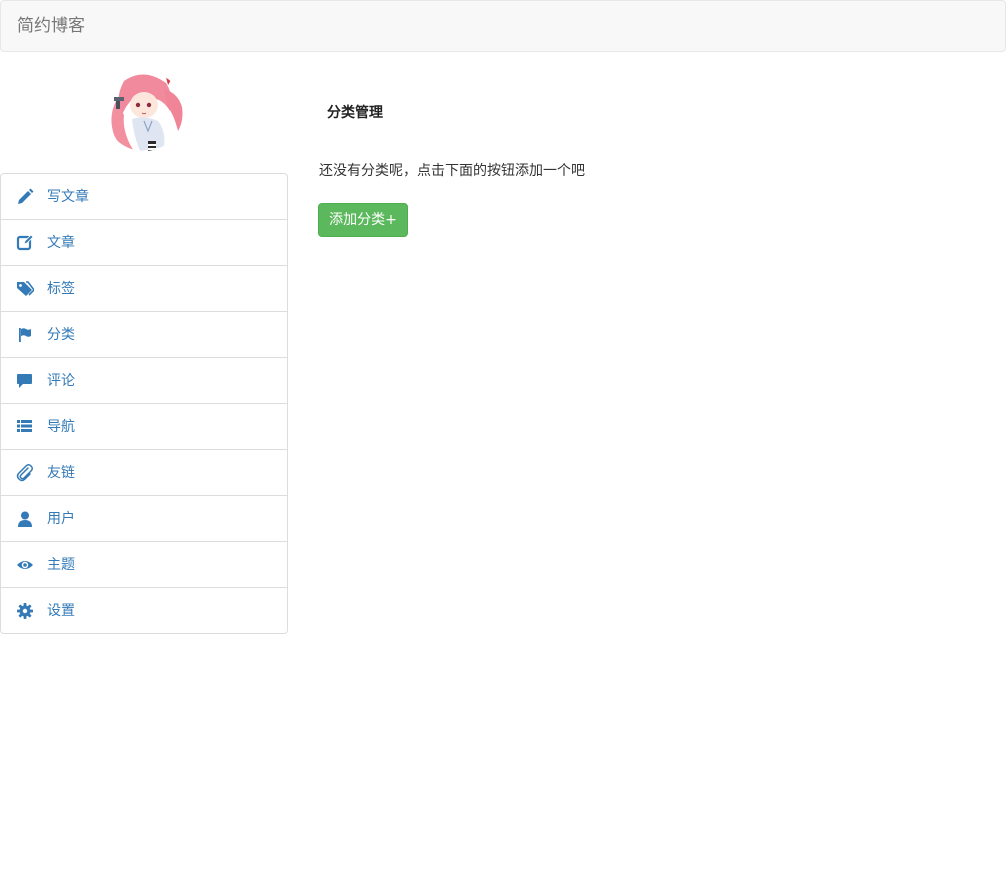 The image size is (1006, 891). I want to click on eye-icon, so click(25, 565).